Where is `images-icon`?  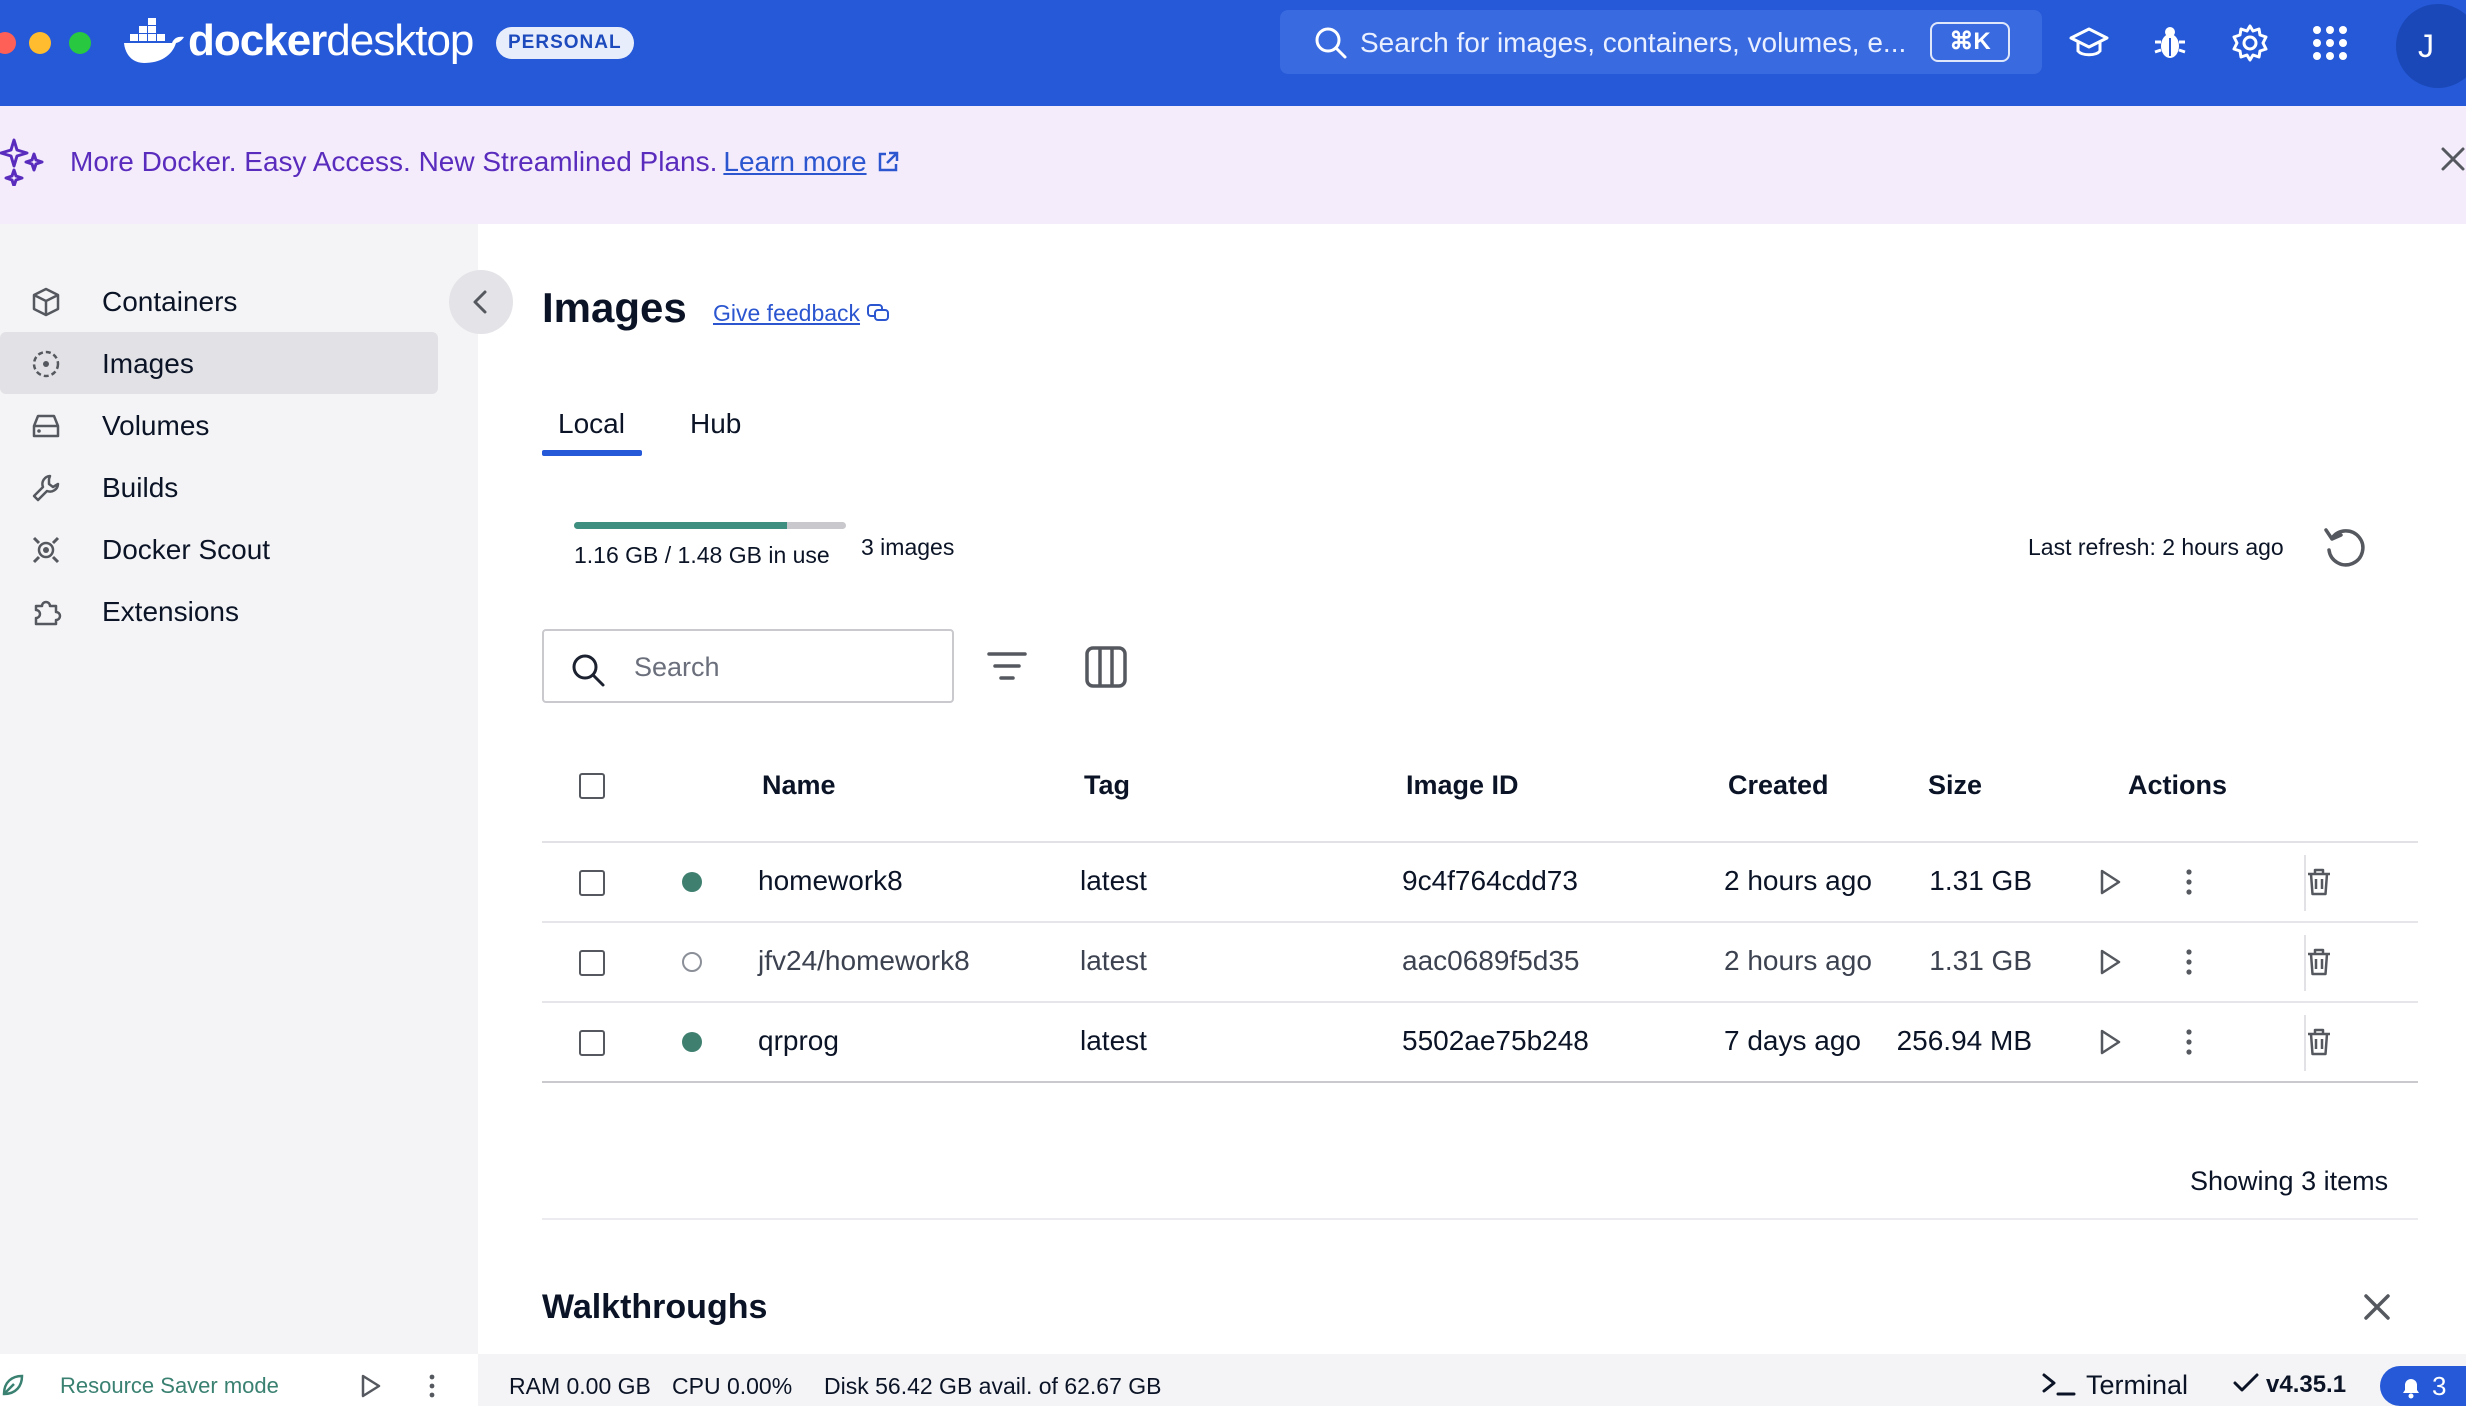
images-icon is located at coordinates (46, 364).